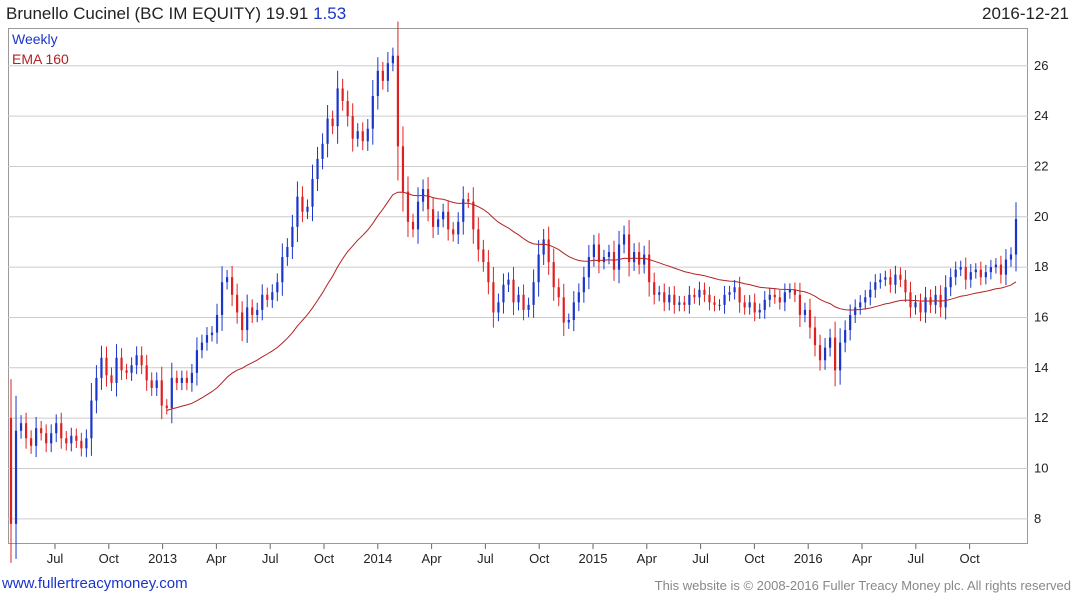 The image size is (1075, 600). Describe the element at coordinates (1037, 518) in the screenshot. I see `y-tick-label: 8` at that location.